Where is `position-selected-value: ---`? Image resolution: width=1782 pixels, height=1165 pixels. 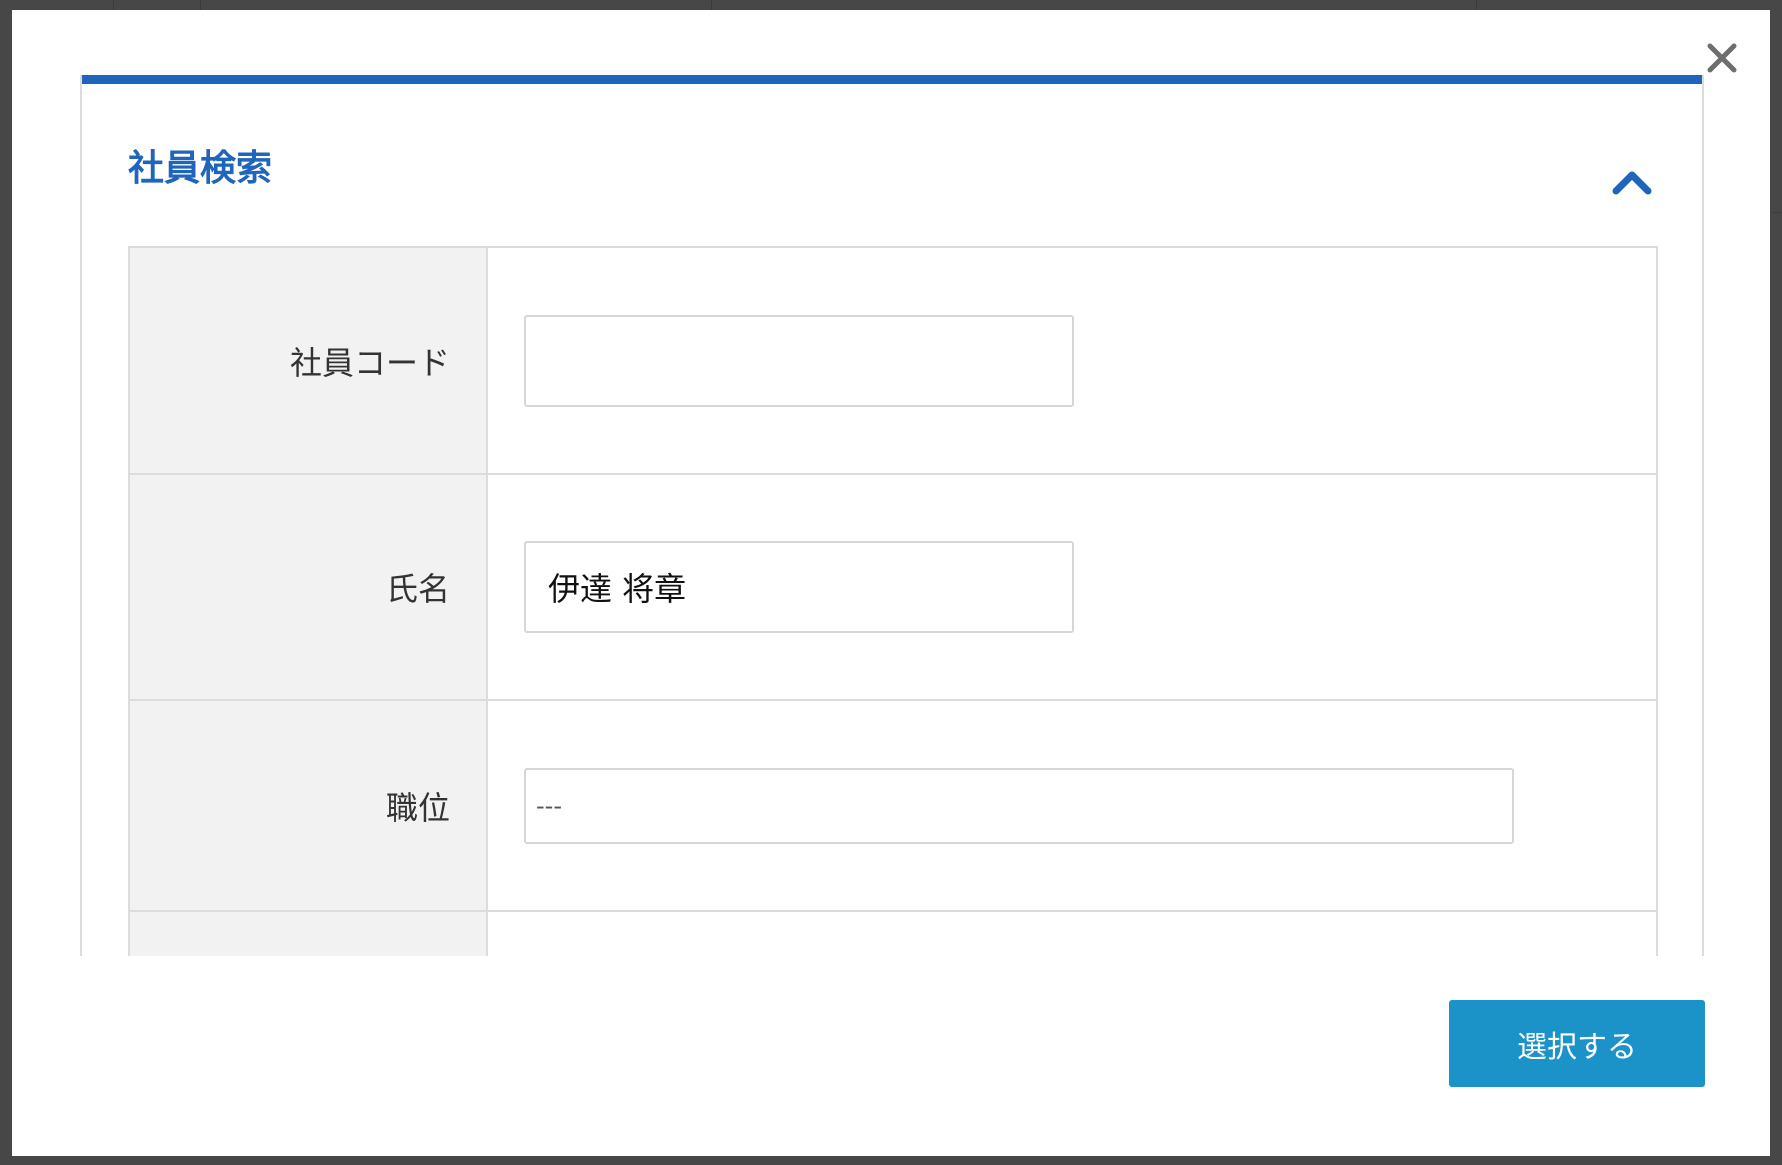 position-selected-value: --- is located at coordinates (549, 805).